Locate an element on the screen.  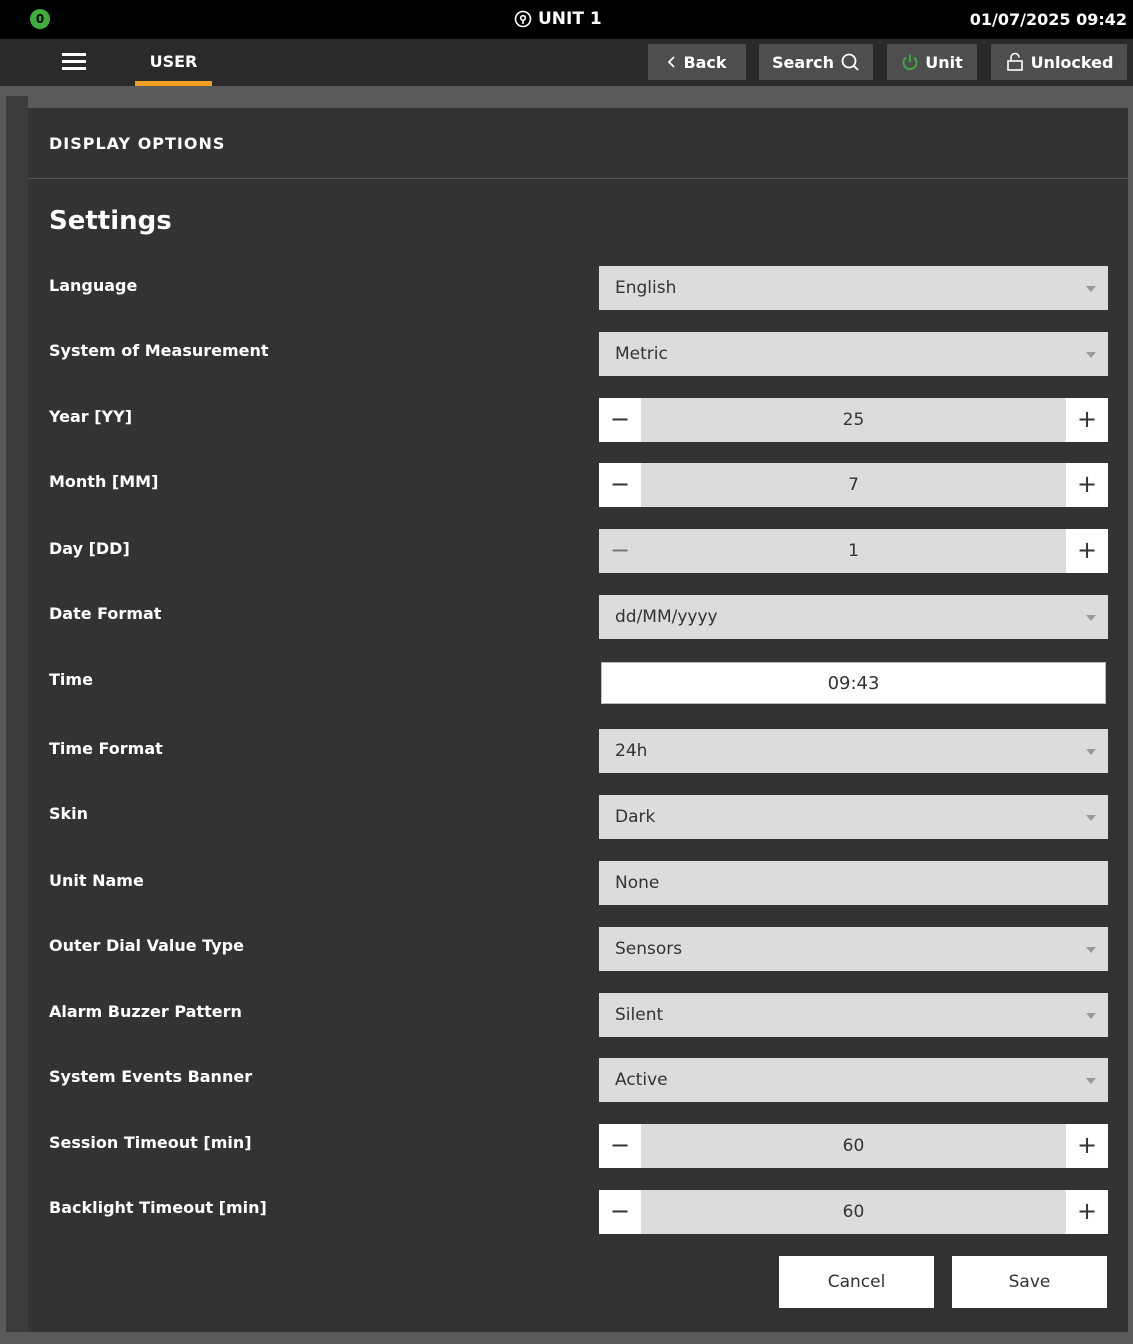
year-decrement-button: − is located at coordinates (620, 420).